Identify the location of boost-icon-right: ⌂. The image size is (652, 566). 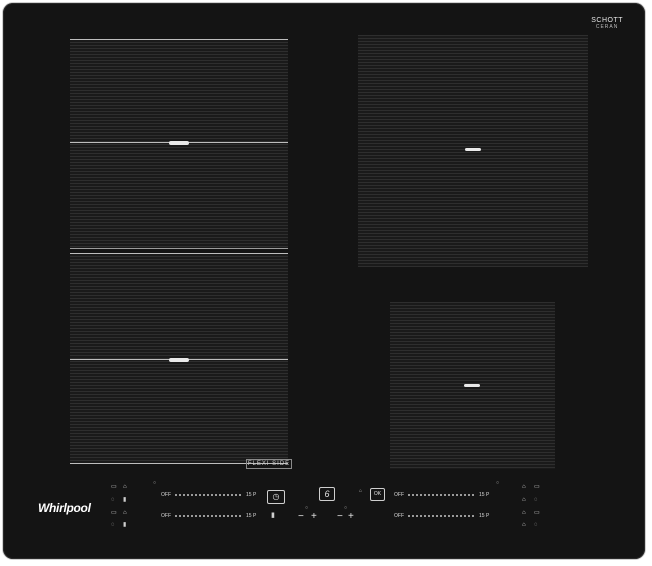
(524, 487).